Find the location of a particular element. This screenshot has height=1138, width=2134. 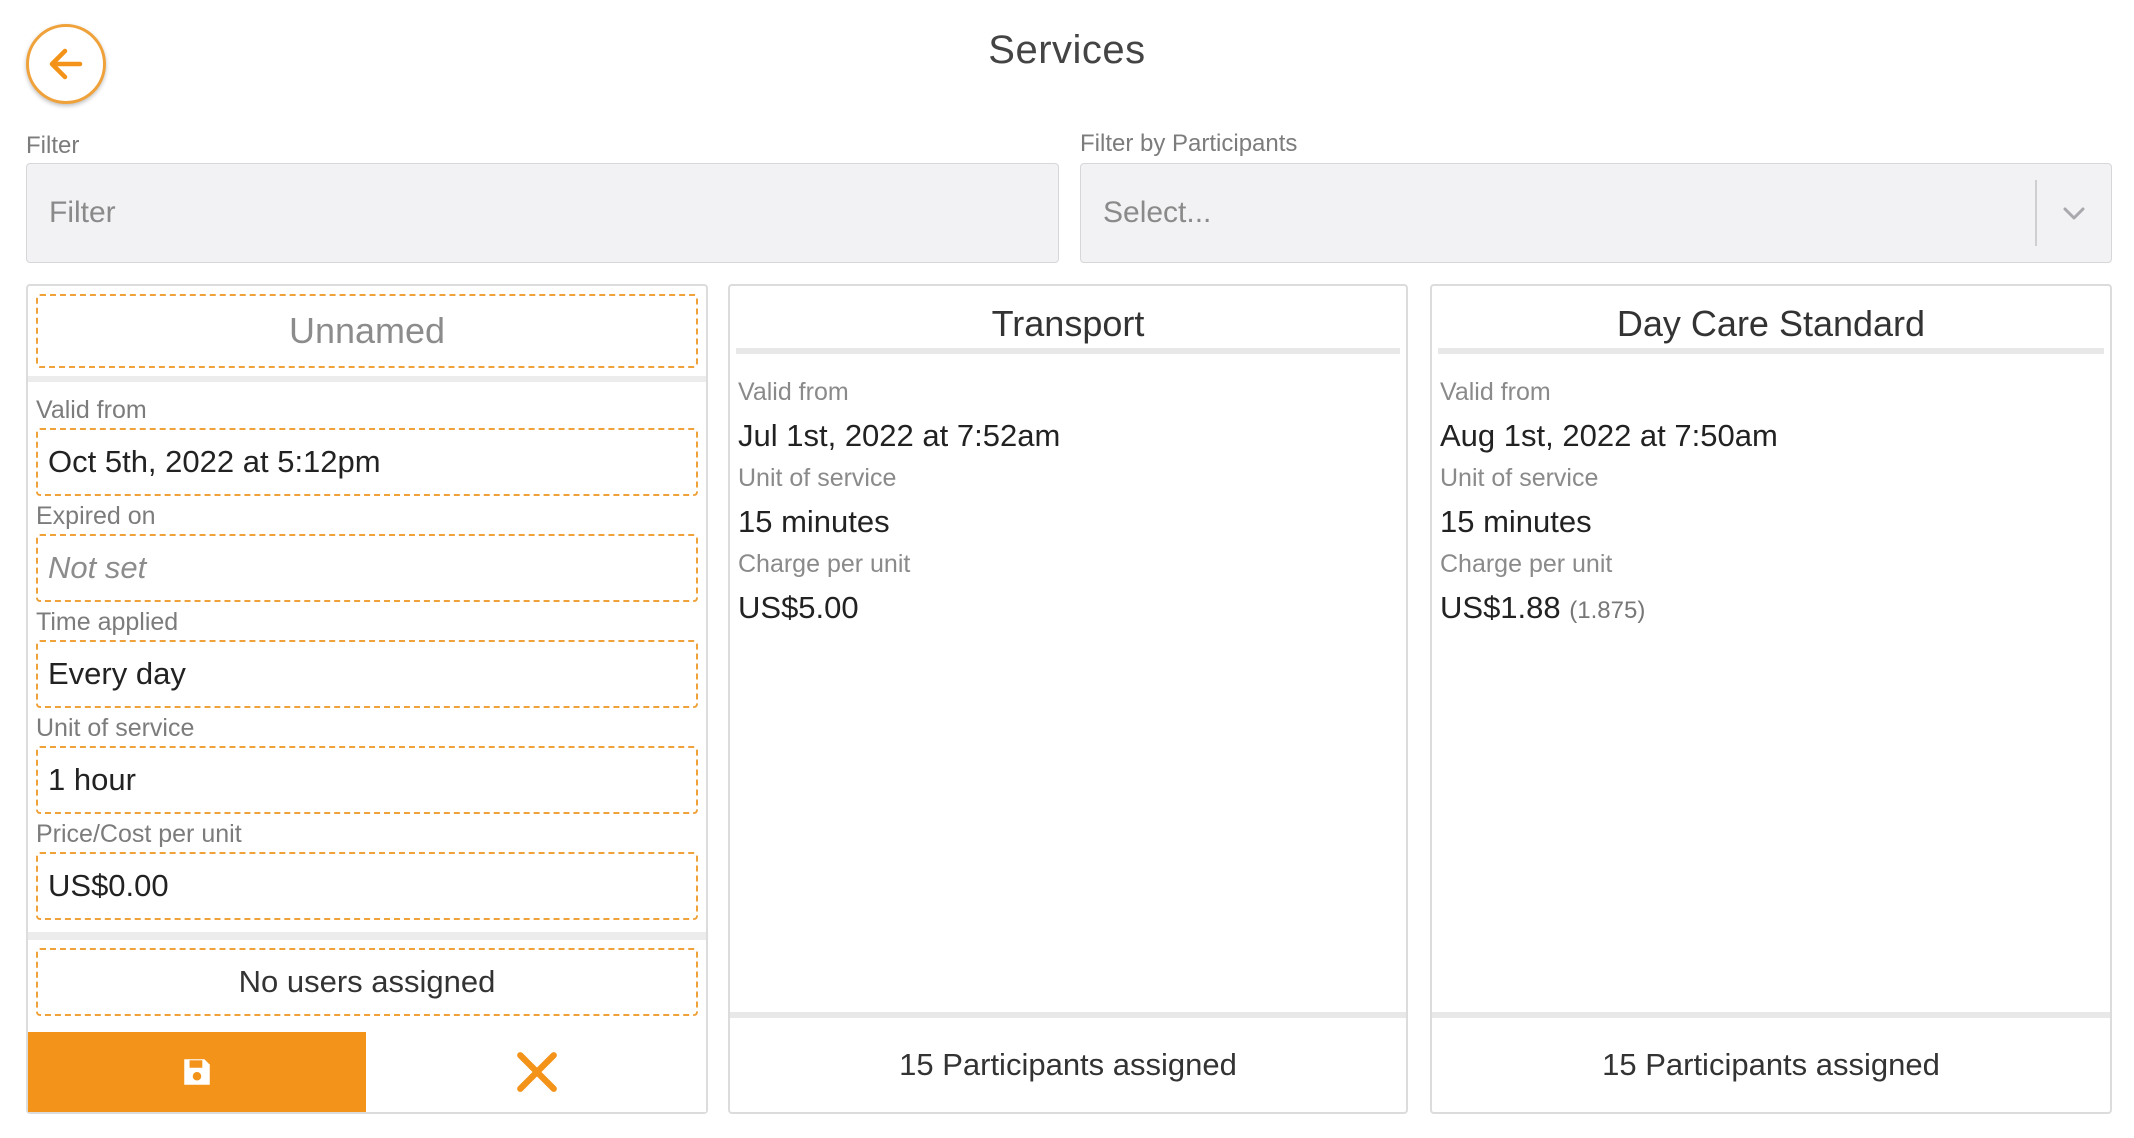

filter-placeholder: Filter is located at coordinates (82, 212).